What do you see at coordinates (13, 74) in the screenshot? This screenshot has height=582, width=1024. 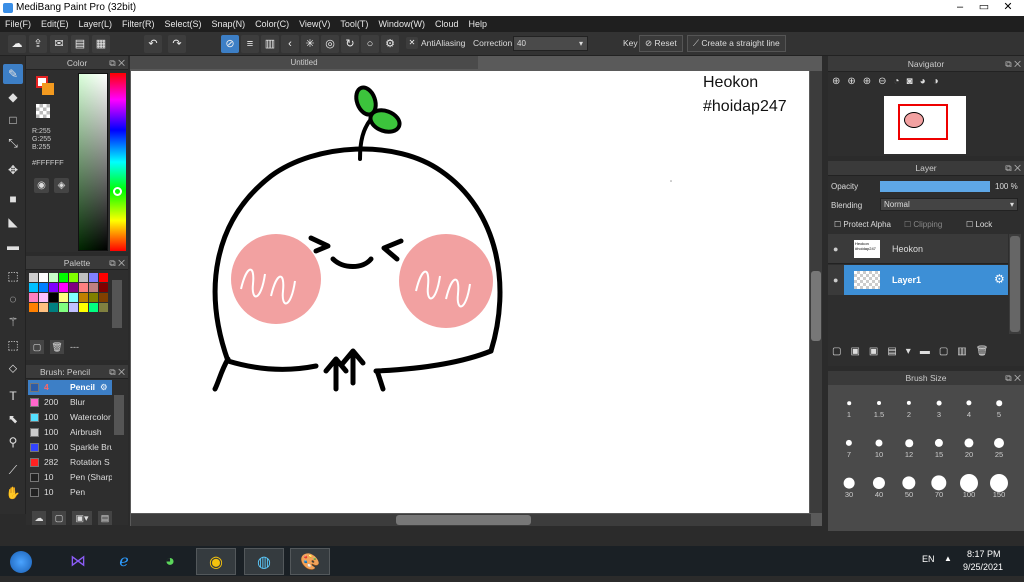 I see `brush-tool-icon: ✎` at bounding box center [13, 74].